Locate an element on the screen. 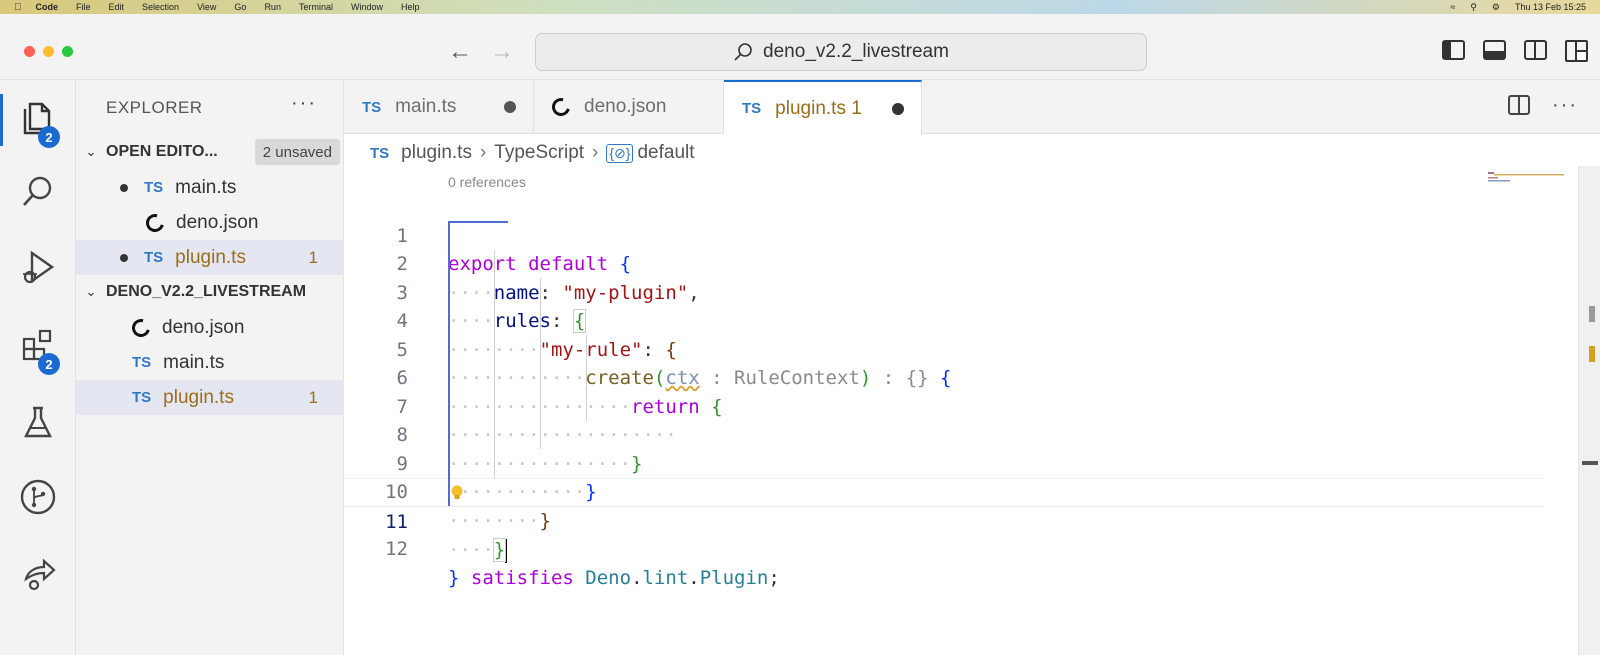 The height and width of the screenshot is (655, 1600). activity-bar: 2 2 is located at coordinates (38, 367).